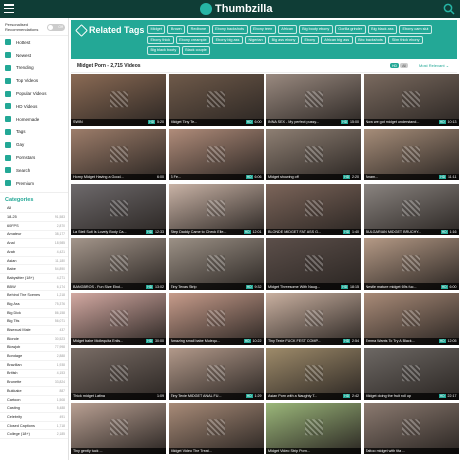 This screenshot has width=460, height=460. What do you see at coordinates (208, 287) in the screenshot?
I see `video-title: Tiny Texas Strip` at bounding box center [208, 287].